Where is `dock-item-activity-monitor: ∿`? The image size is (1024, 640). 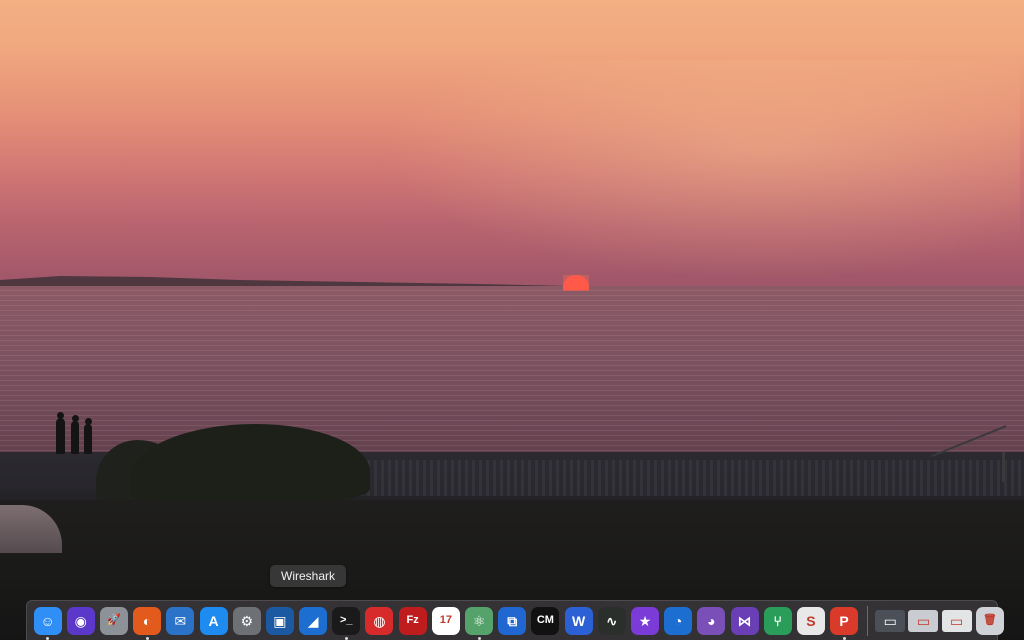
dock-item-activity-monitor: ∿ is located at coordinates (612, 621).